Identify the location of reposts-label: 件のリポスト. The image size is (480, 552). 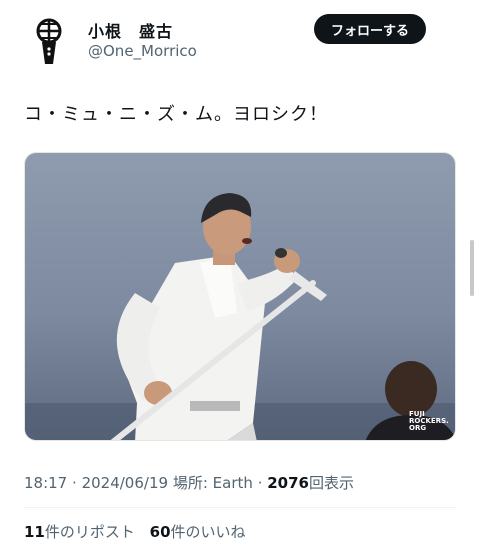
(89, 532).